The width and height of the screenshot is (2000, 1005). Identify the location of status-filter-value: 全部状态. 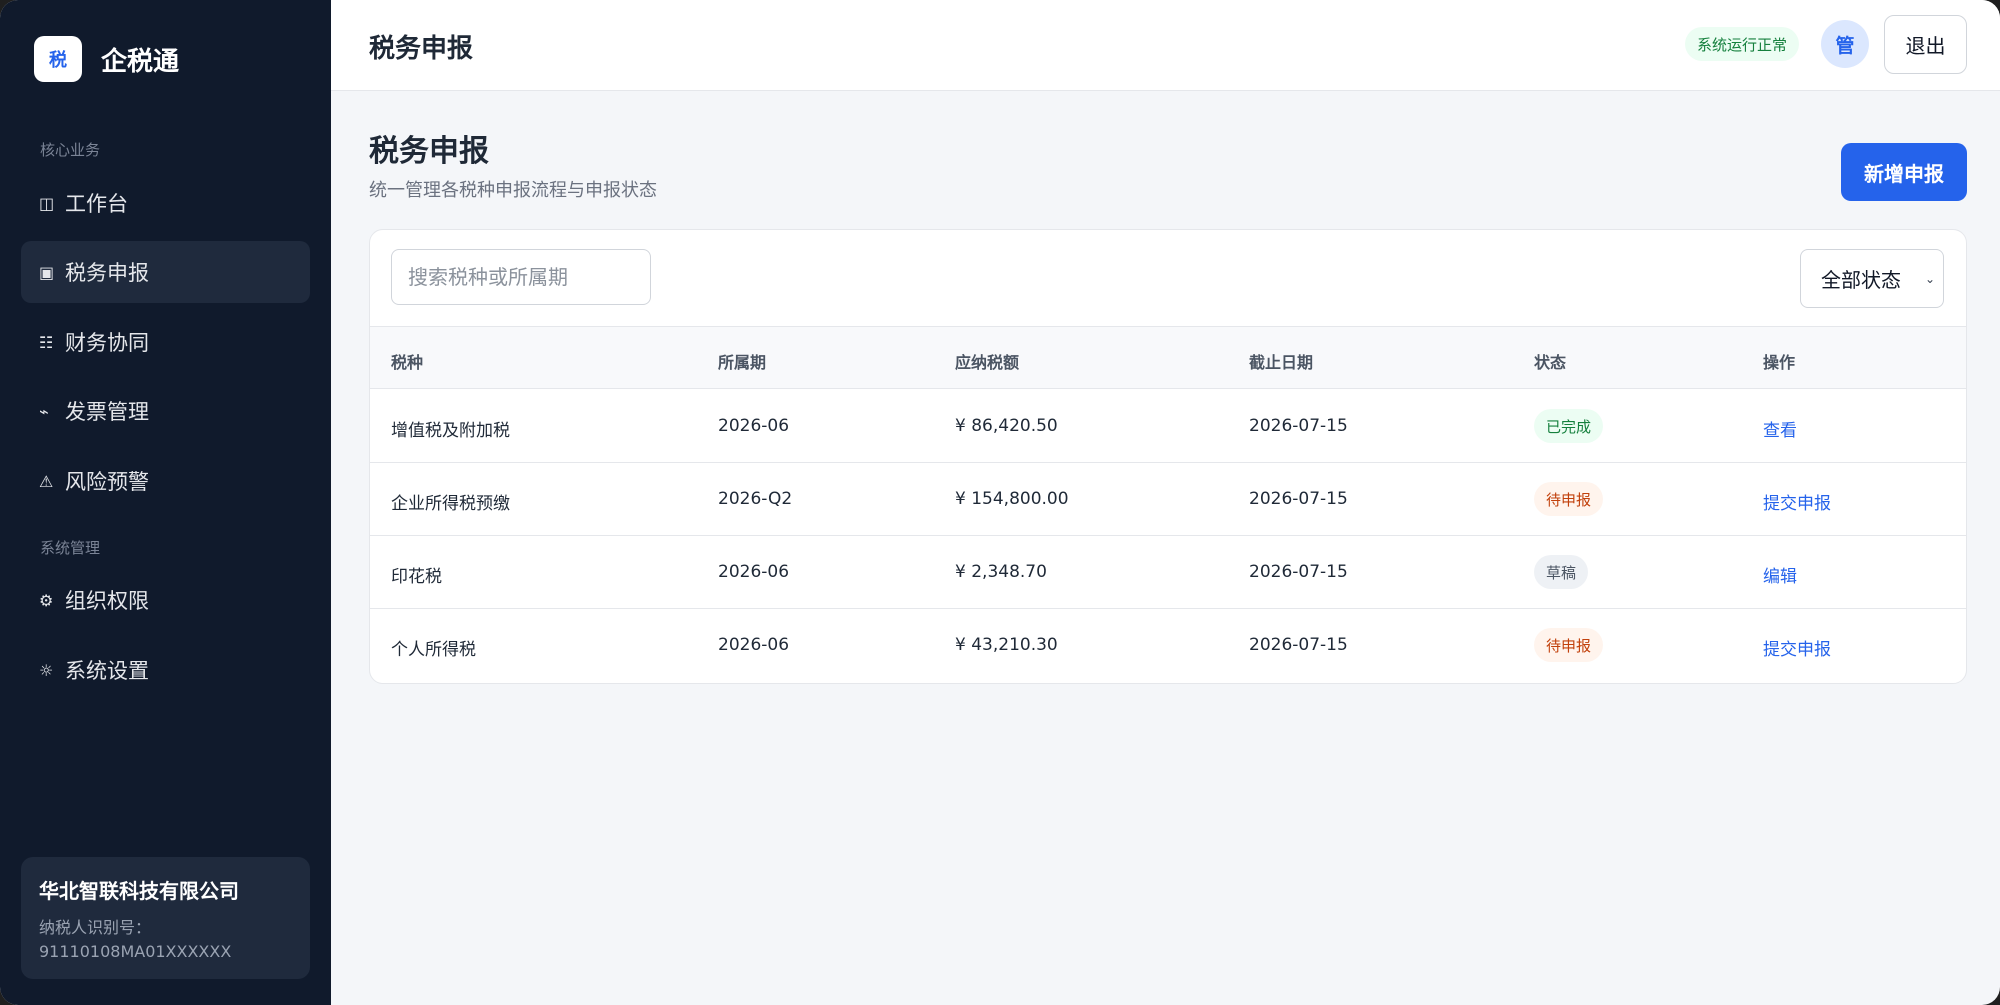
(1861, 280).